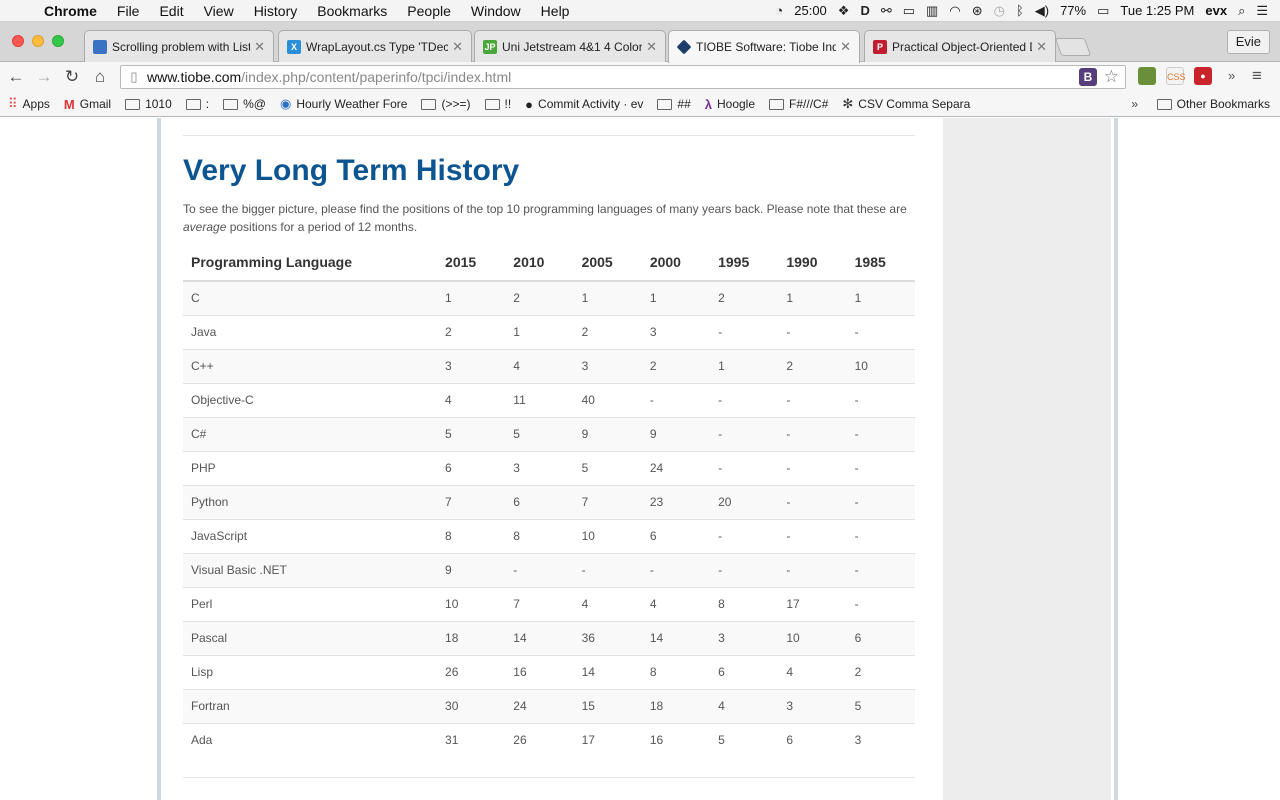 This screenshot has height=800, width=1280. Describe the element at coordinates (219, 11) in the screenshot. I see `menu-view: View` at that location.